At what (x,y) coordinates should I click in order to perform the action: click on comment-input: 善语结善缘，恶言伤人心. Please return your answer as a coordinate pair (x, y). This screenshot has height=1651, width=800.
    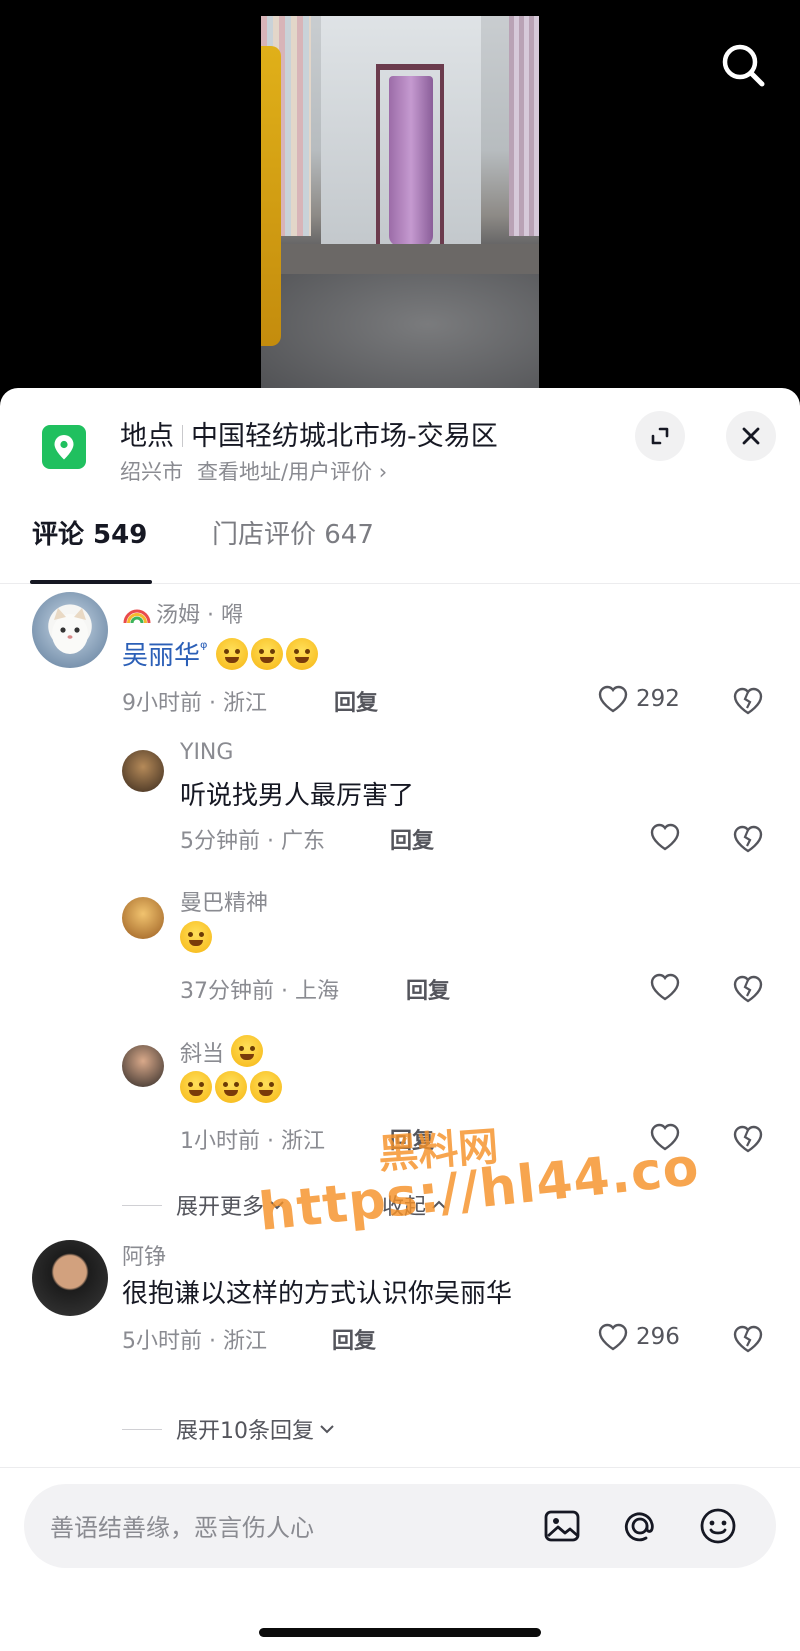
    Looking at the image, I should click on (400, 1526).